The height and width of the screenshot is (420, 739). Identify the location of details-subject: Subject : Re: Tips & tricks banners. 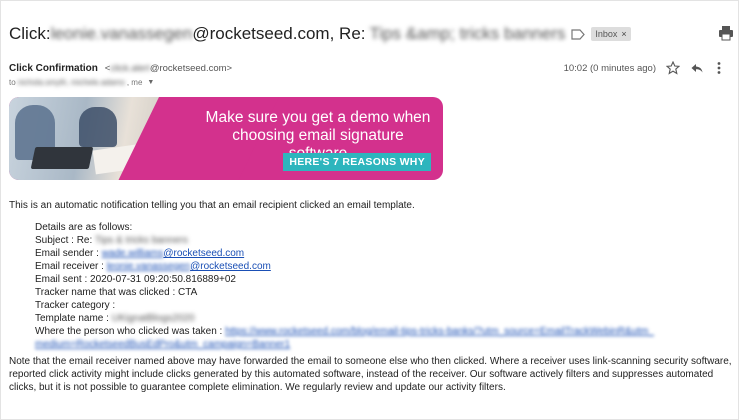
(111, 240).